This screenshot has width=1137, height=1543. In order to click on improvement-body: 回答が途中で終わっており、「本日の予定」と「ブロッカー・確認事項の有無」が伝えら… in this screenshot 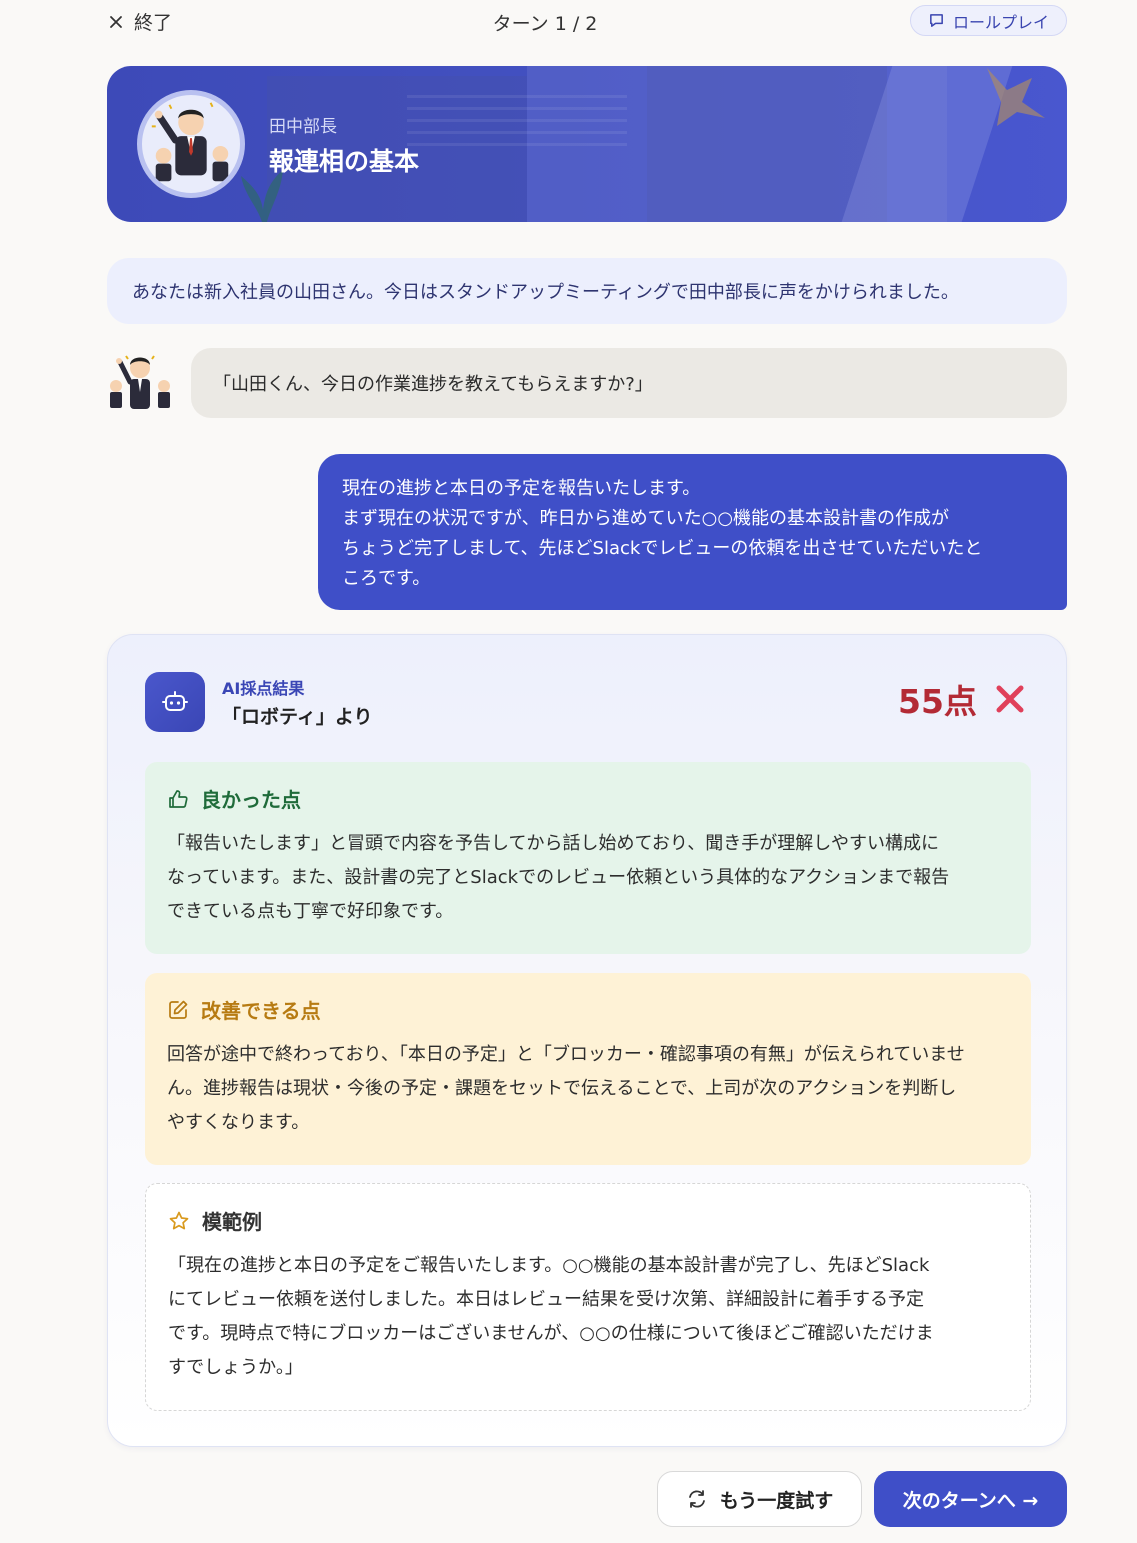, I will do `click(588, 1089)`.